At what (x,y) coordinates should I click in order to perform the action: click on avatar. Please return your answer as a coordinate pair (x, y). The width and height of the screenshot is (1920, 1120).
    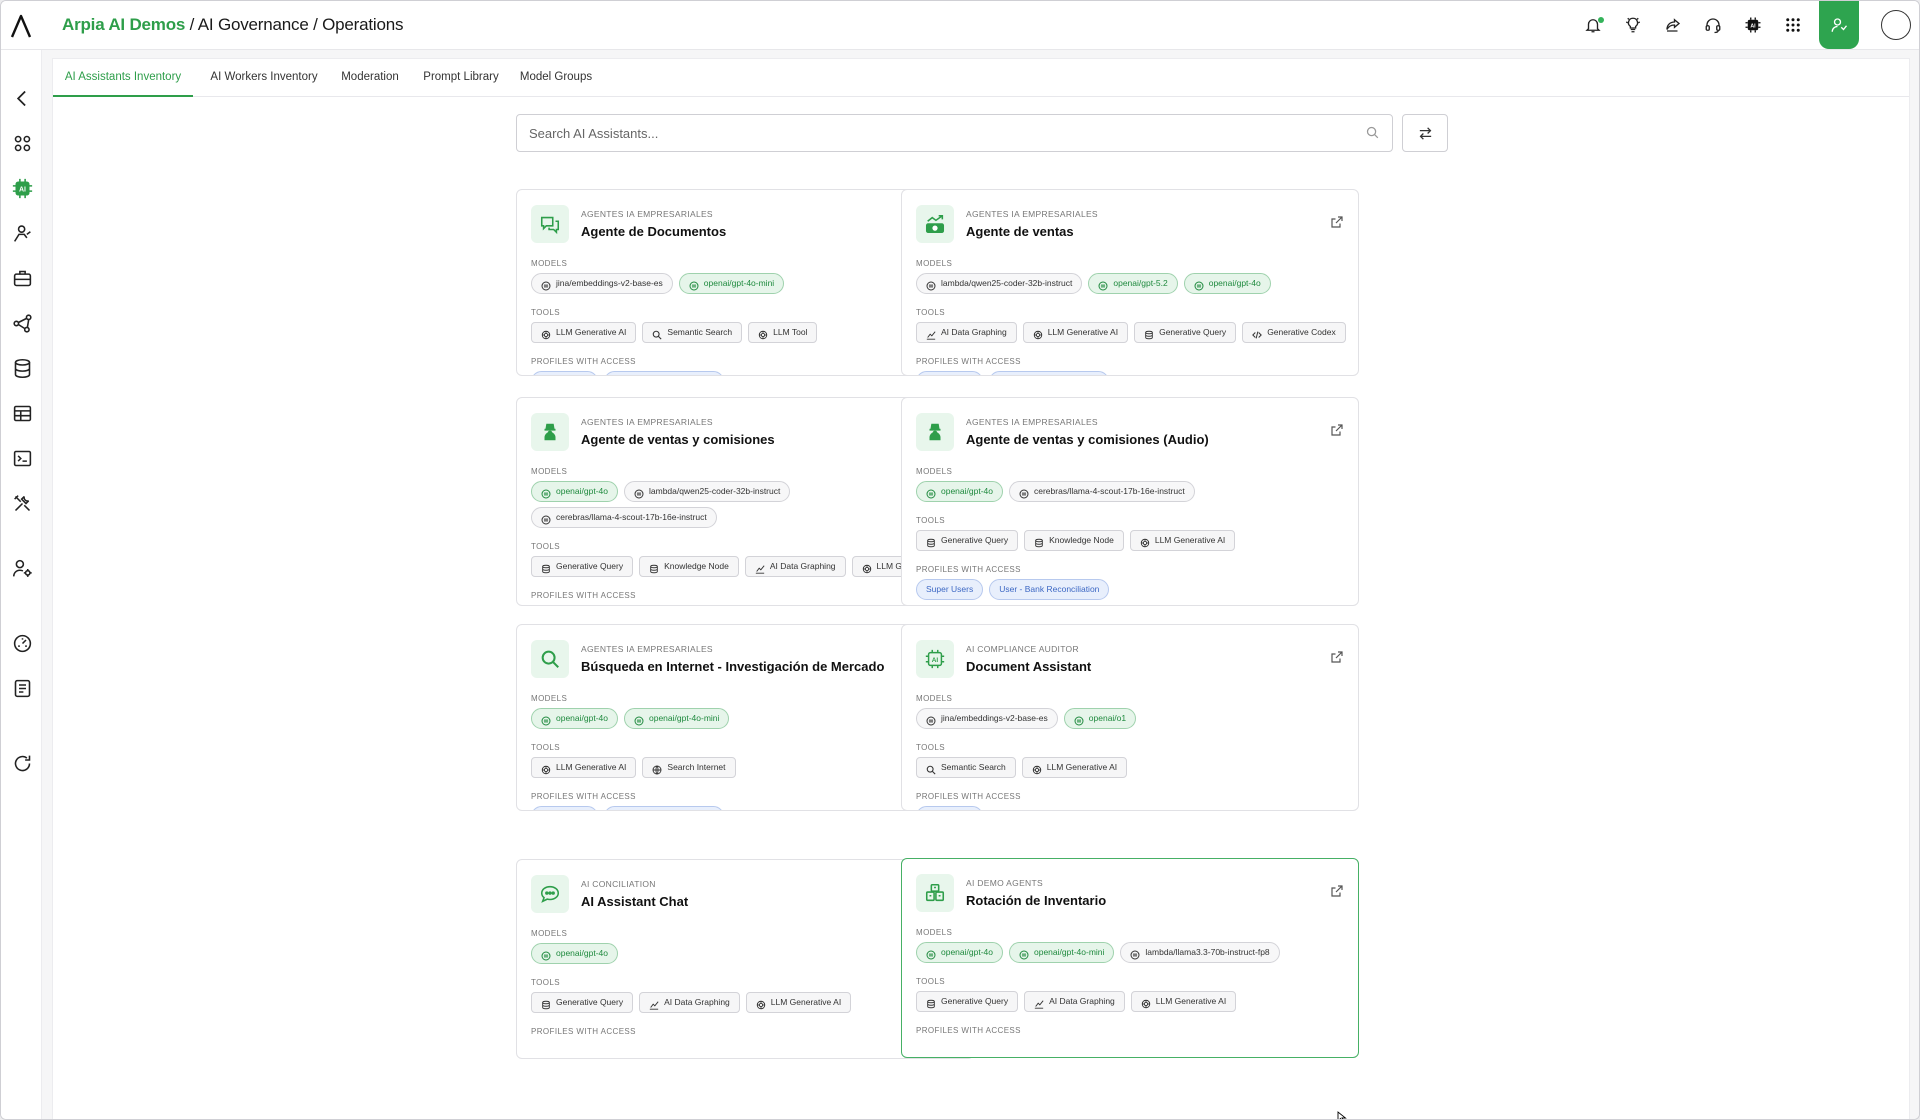
    Looking at the image, I should click on (1896, 25).